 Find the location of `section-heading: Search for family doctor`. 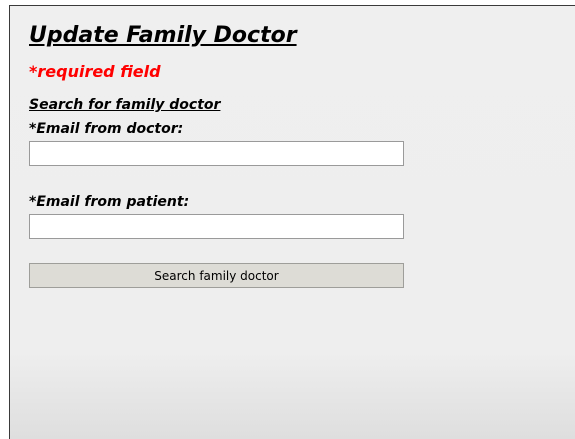

section-heading: Search for family doctor is located at coordinates (125, 105).